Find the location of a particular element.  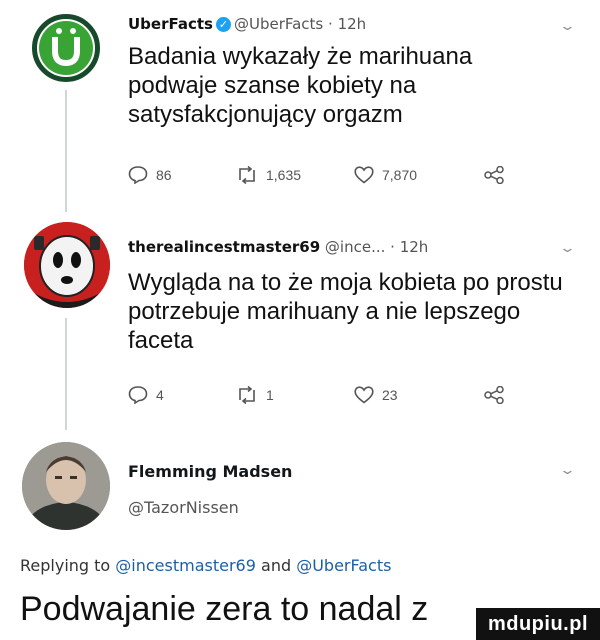

replying-to-user-link: @UberFacts is located at coordinates (343, 565).